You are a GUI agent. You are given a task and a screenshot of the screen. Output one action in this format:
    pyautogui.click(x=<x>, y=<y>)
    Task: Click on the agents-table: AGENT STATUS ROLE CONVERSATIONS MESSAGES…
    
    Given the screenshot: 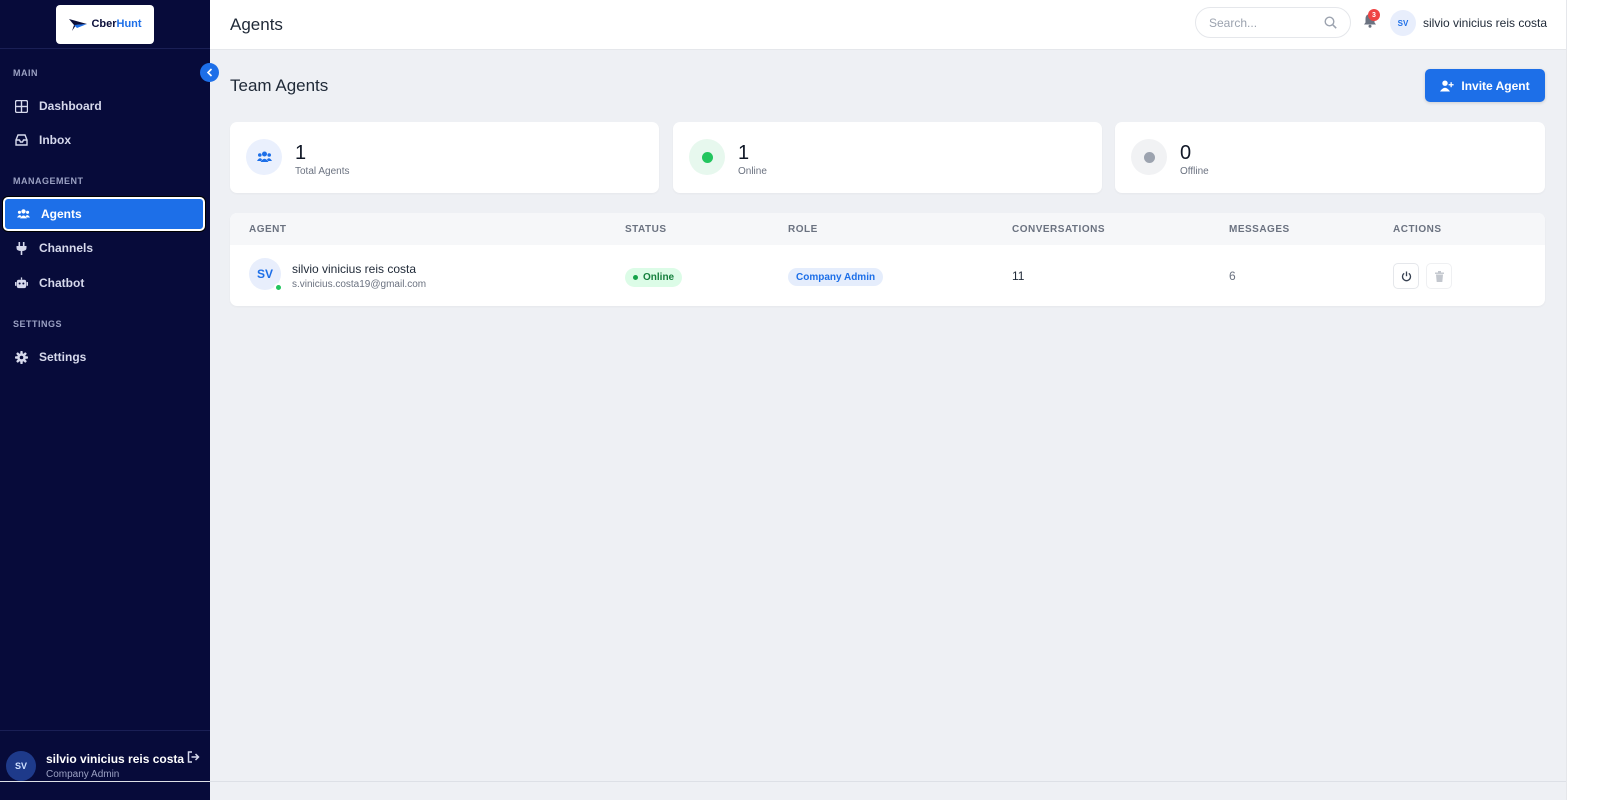 What is the action you would take?
    pyautogui.click(x=887, y=259)
    